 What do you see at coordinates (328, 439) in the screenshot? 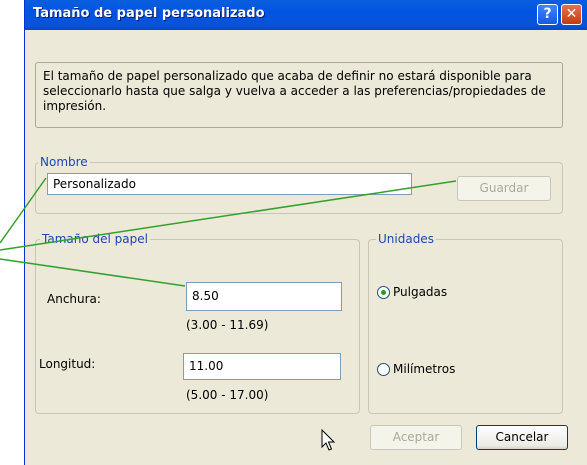
I see `mouse-cursor-icon` at bounding box center [328, 439].